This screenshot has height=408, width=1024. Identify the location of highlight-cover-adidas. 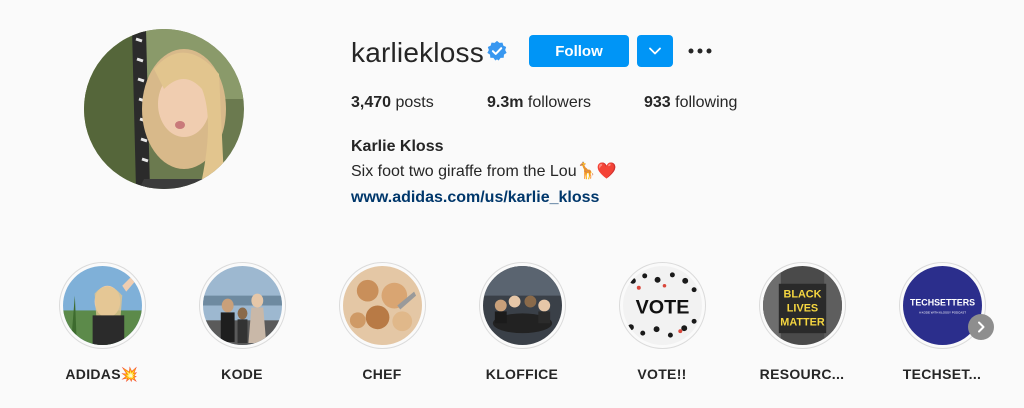
(102, 305).